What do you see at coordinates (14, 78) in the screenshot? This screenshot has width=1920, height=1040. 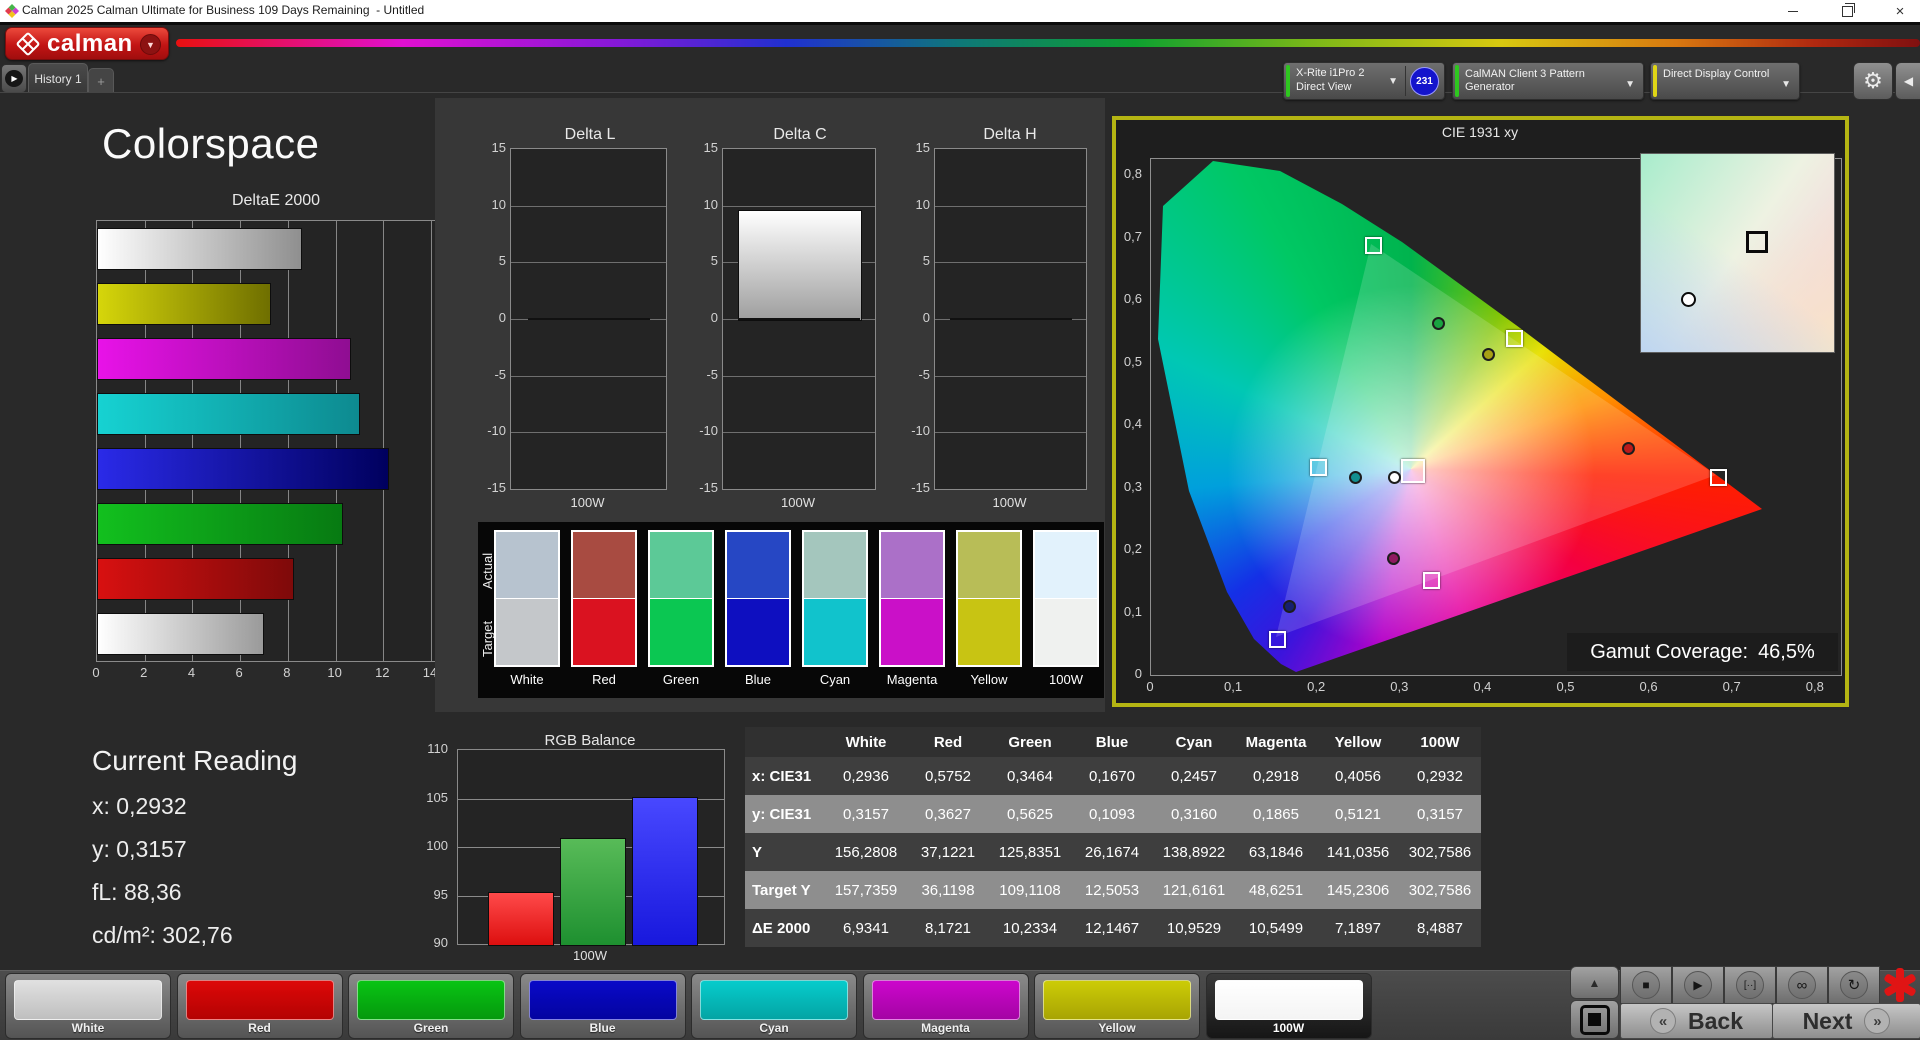 I see `layout-nav-button: ▶` at bounding box center [14, 78].